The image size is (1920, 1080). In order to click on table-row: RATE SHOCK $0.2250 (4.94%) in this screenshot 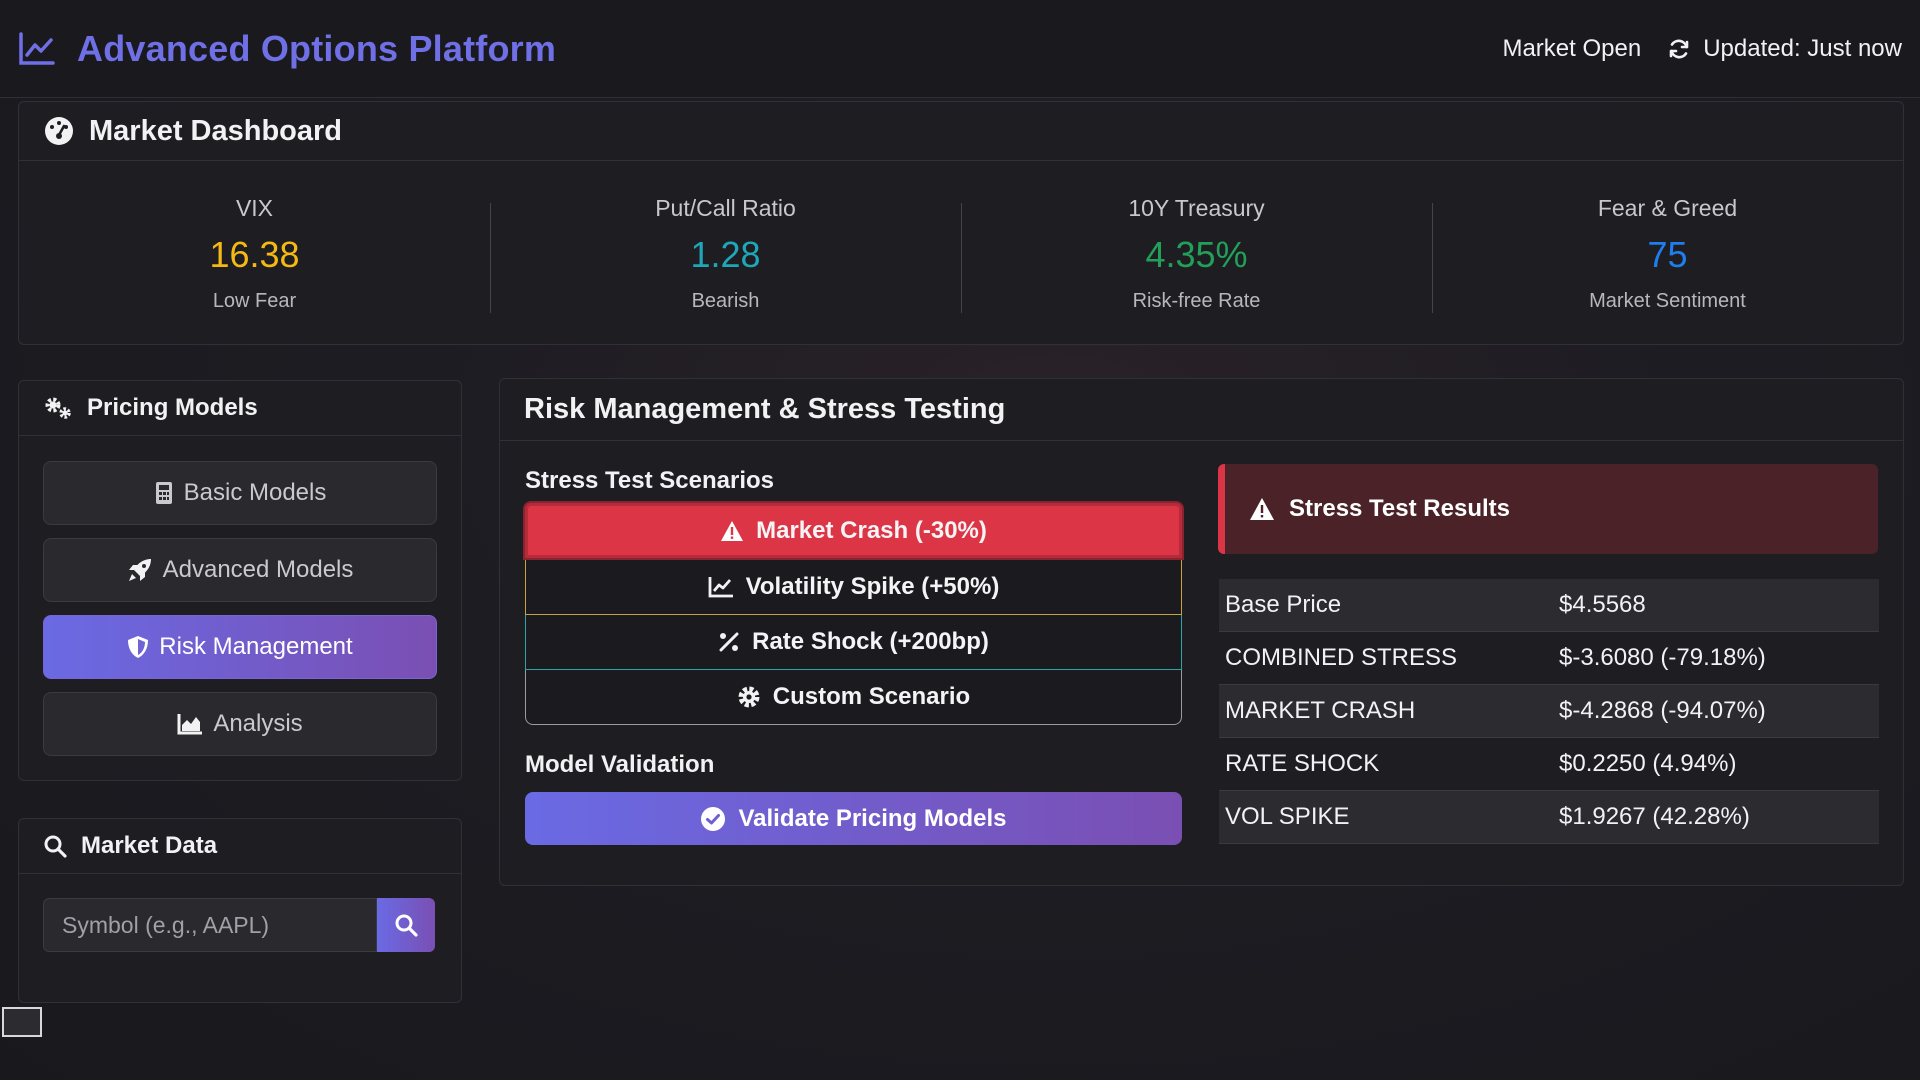, I will do `click(1549, 764)`.